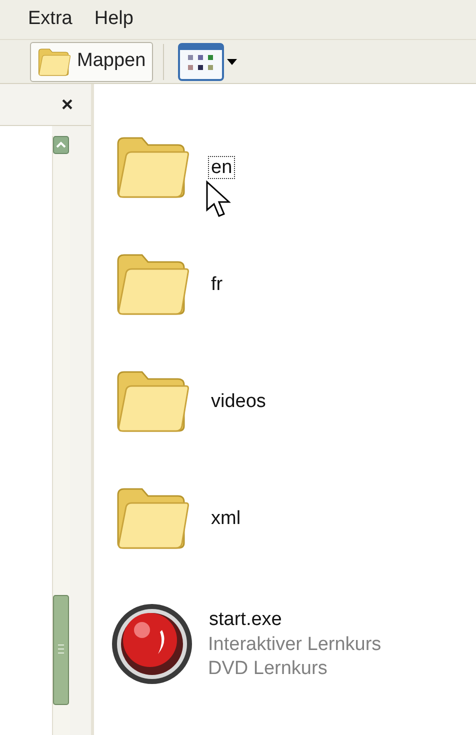 Image resolution: width=476 pixels, height=735 pixels. Describe the element at coordinates (245, 620) in the screenshot. I see `item-name: start.exe` at that location.